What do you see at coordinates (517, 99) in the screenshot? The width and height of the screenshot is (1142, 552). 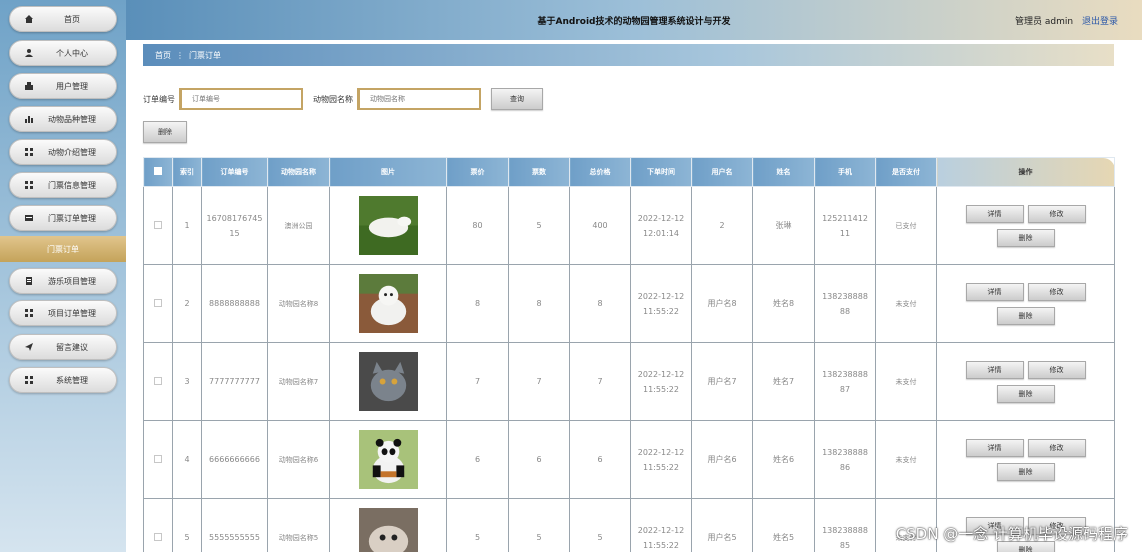 I see `query-button: 查询` at bounding box center [517, 99].